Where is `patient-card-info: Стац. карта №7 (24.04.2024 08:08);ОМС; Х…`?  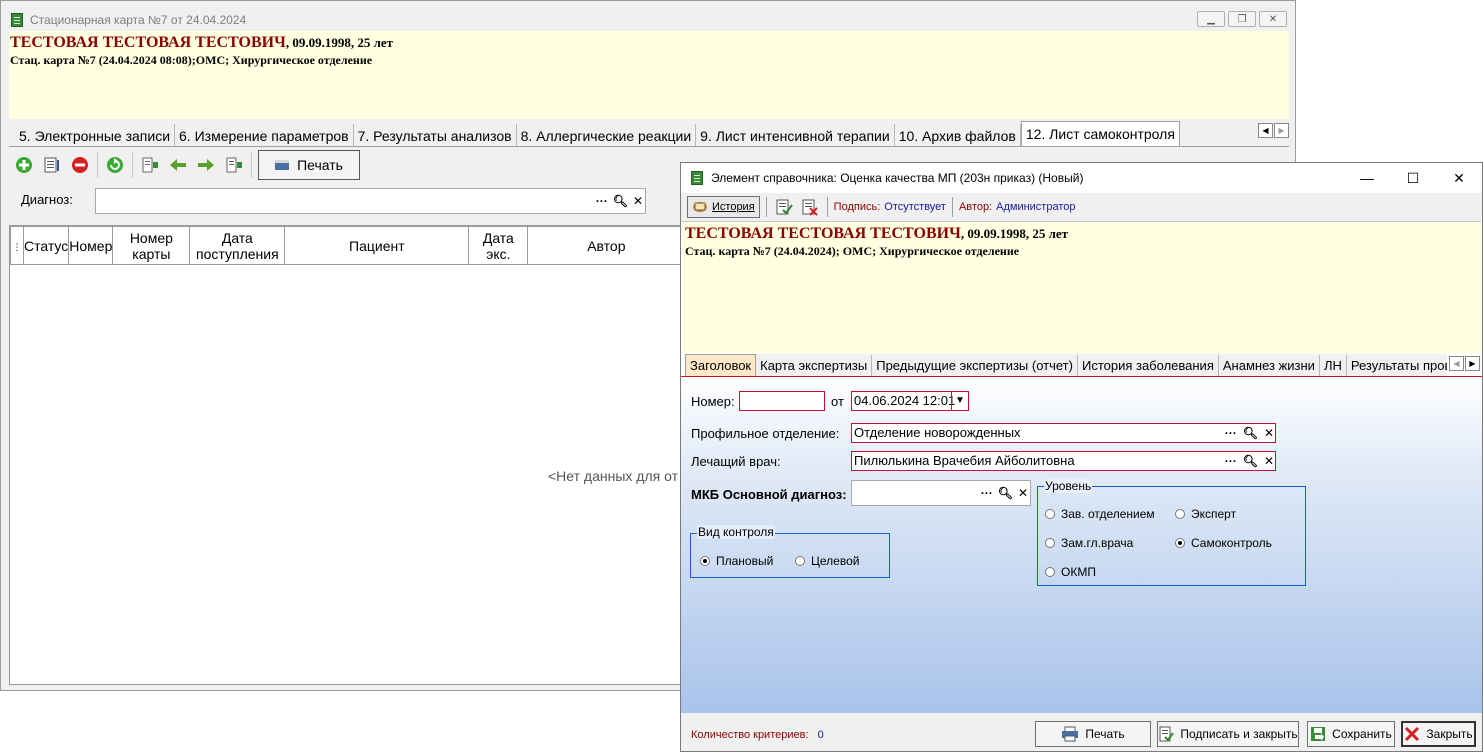
patient-card-info: Стац. карта №7 (24.04.2024 08:08);ОМС; Х… is located at coordinates (191, 60).